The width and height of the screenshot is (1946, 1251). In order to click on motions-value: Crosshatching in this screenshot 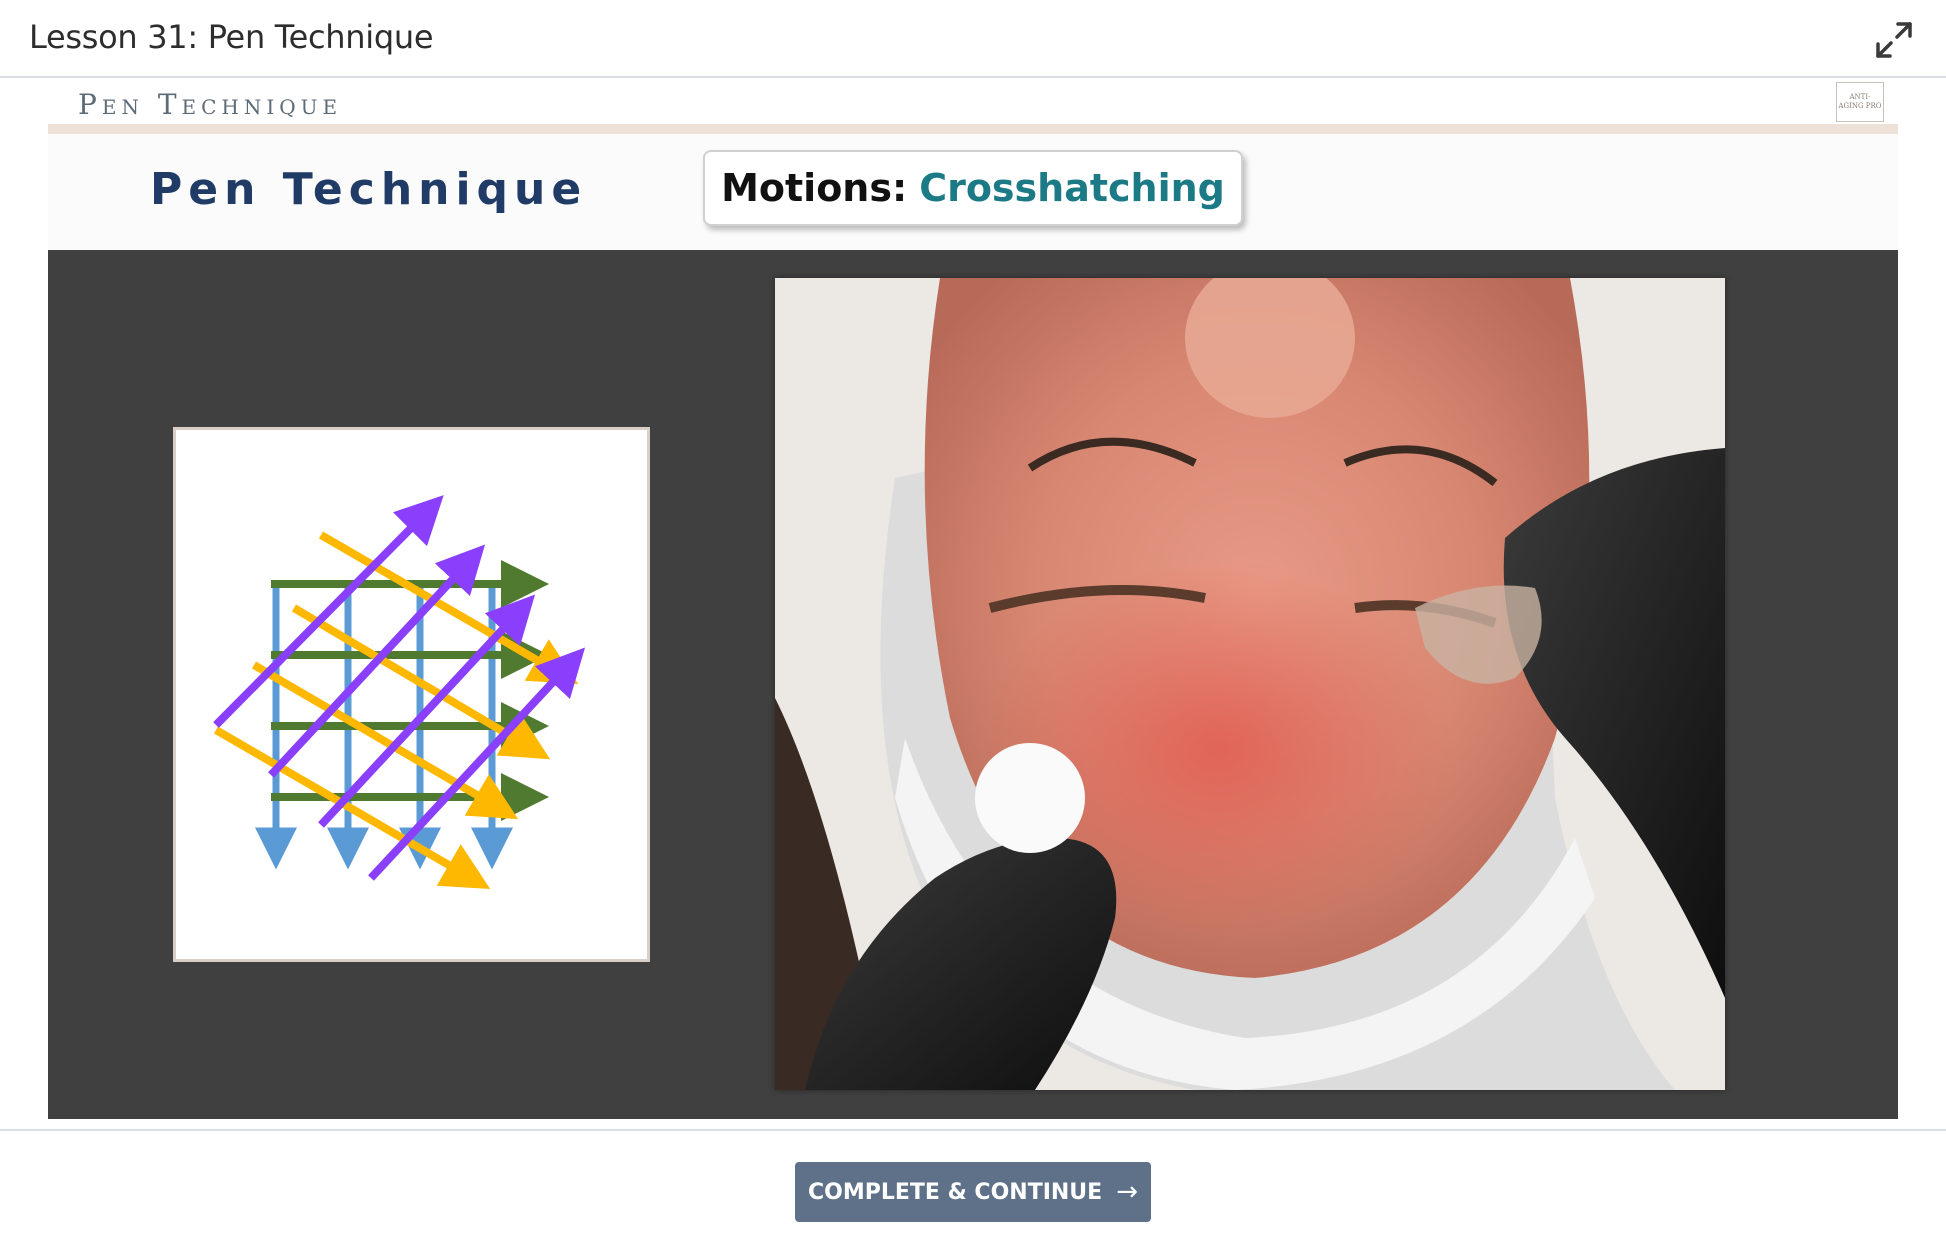, I will do `click(1072, 188)`.